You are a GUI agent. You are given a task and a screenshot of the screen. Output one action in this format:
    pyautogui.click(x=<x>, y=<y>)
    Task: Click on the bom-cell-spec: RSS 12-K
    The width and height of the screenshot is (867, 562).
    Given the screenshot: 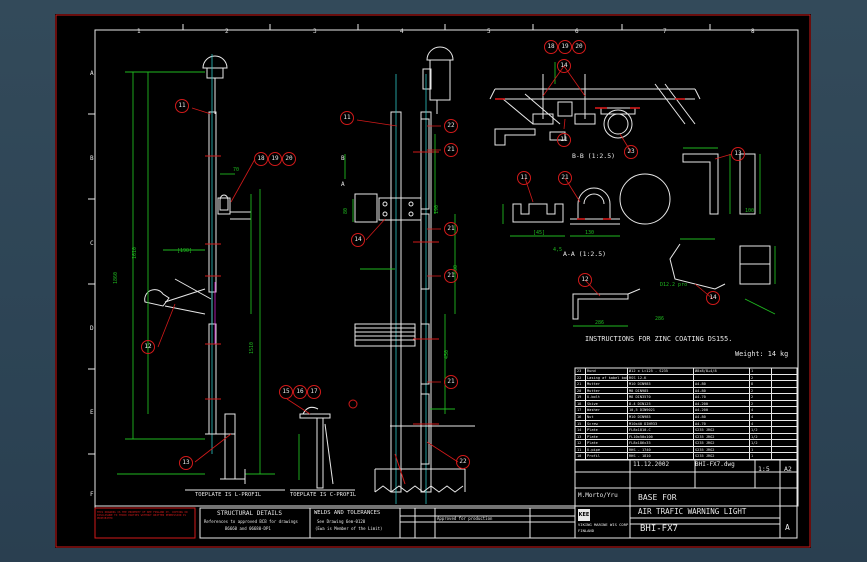 What is the action you would take?
    pyautogui.click(x=638, y=377)
    